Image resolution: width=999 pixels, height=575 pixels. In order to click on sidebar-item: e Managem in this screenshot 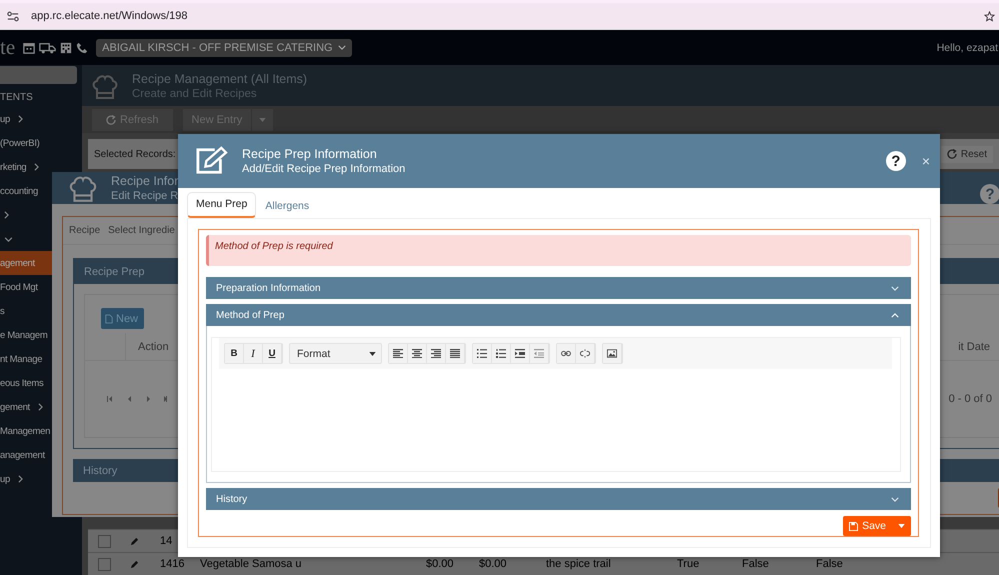, I will do `click(26, 335)`.